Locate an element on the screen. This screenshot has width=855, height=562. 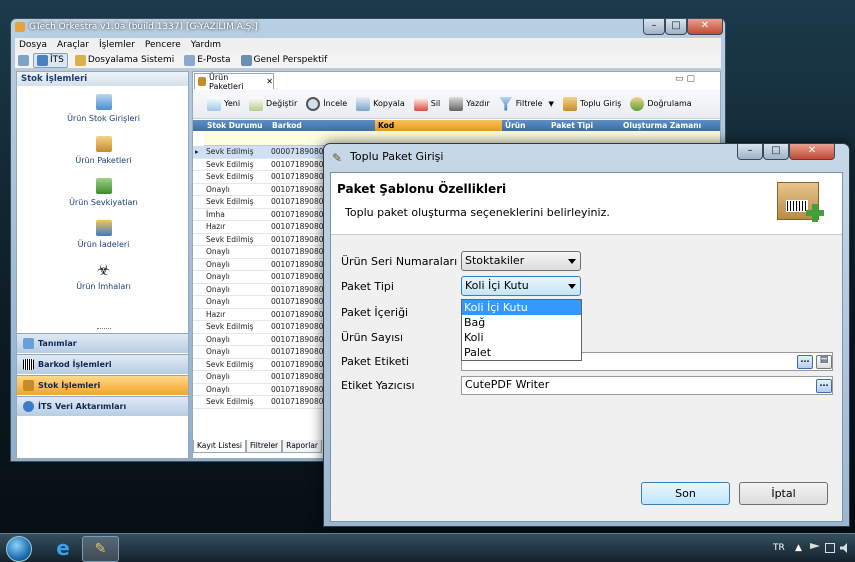
network-icon is located at coordinates (830, 548).